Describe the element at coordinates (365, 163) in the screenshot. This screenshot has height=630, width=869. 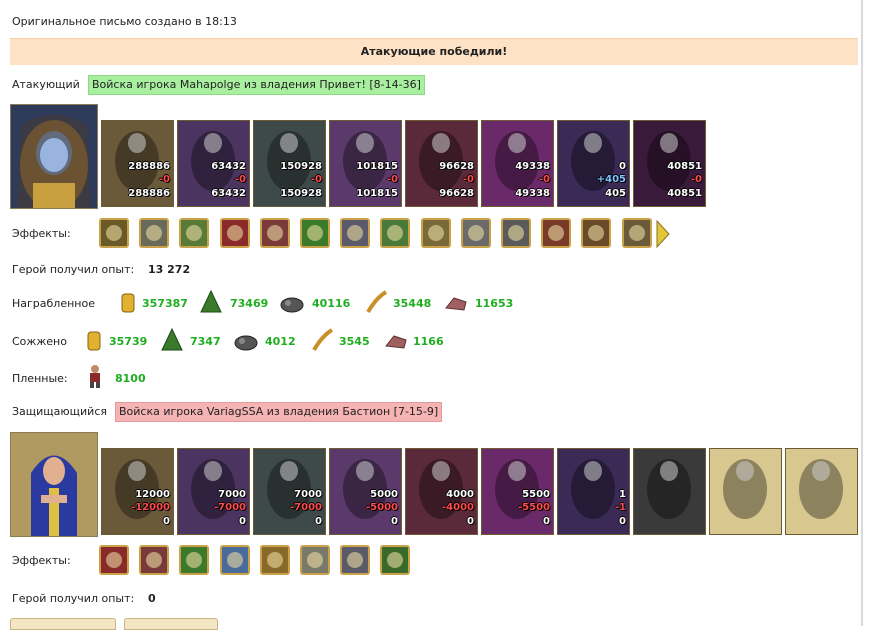
I see `attacker-unit: 101815 -0 101815` at that location.